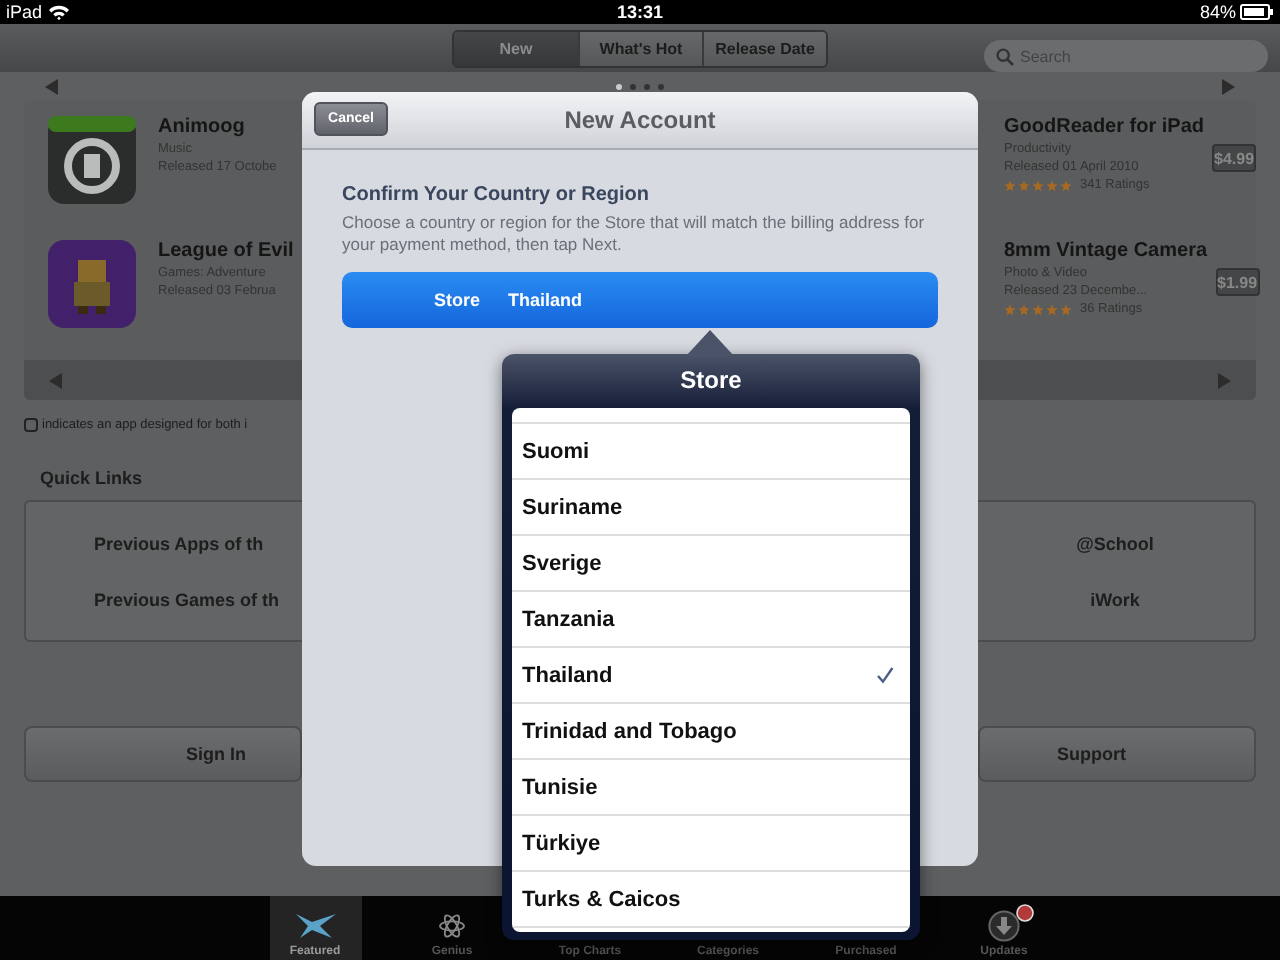 This screenshot has height=960, width=1280. What do you see at coordinates (556, 451) in the screenshot?
I see `country-option: Suomi` at bounding box center [556, 451].